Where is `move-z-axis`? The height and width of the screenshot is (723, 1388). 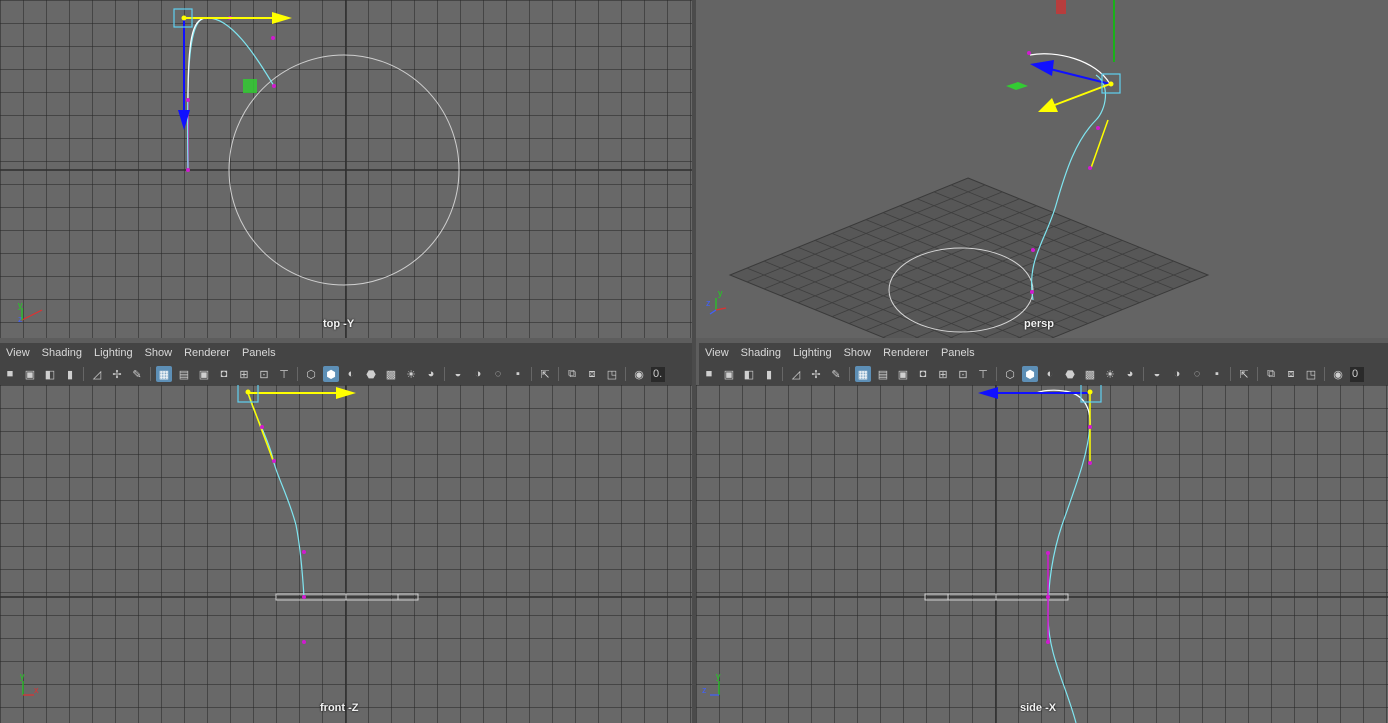 move-z-axis is located at coordinates (1078, 76).